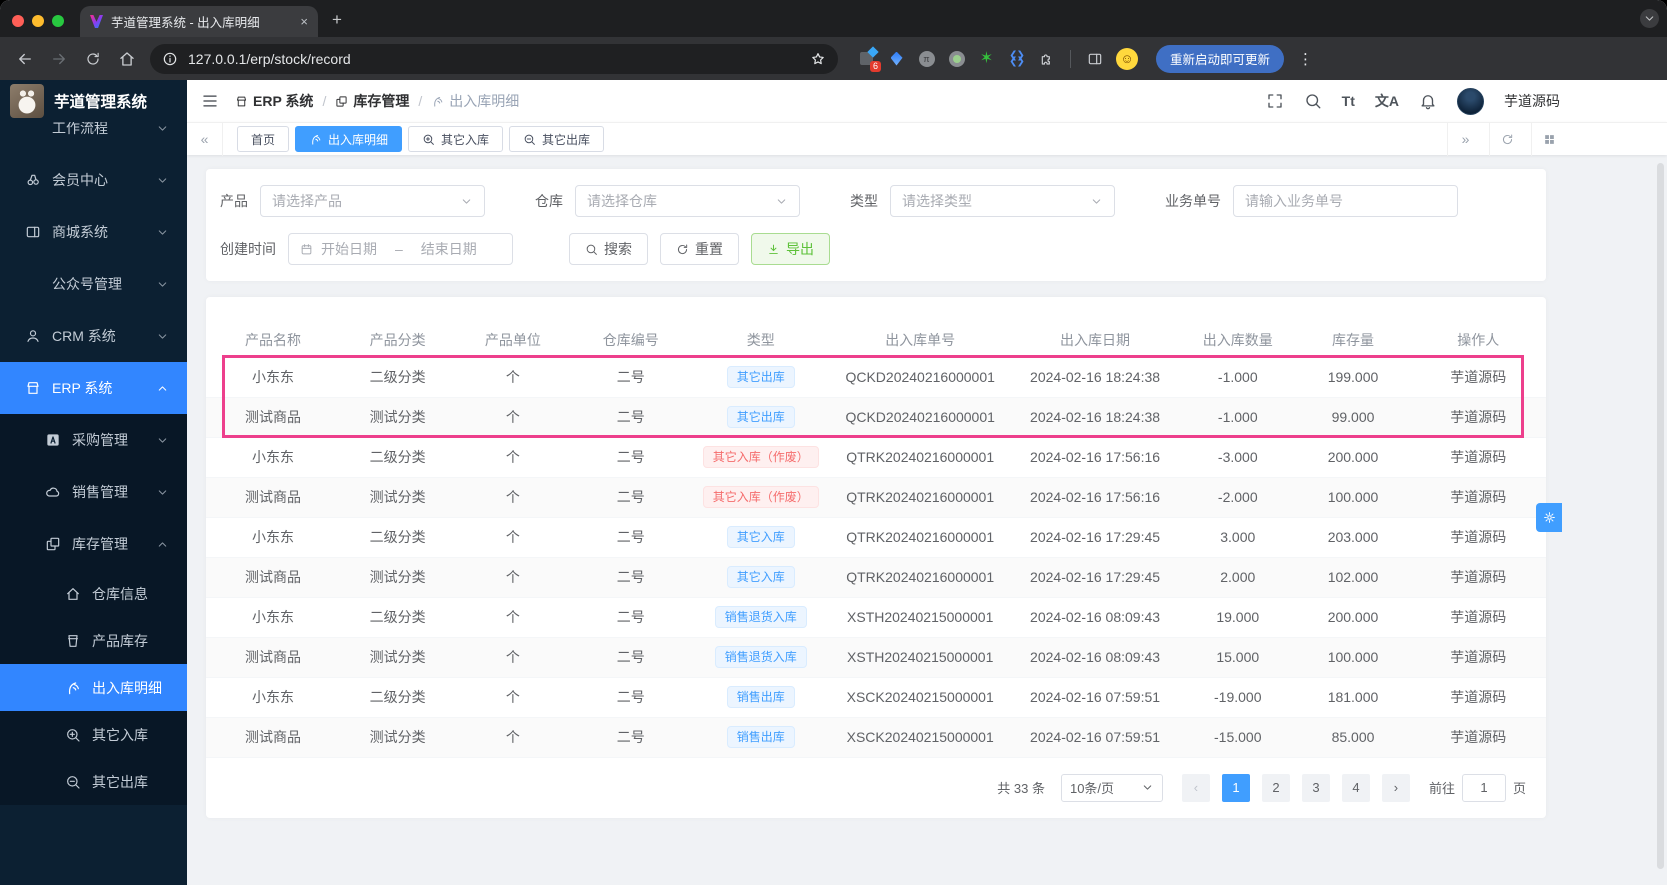  I want to click on username: 芋道源码, so click(1532, 101).